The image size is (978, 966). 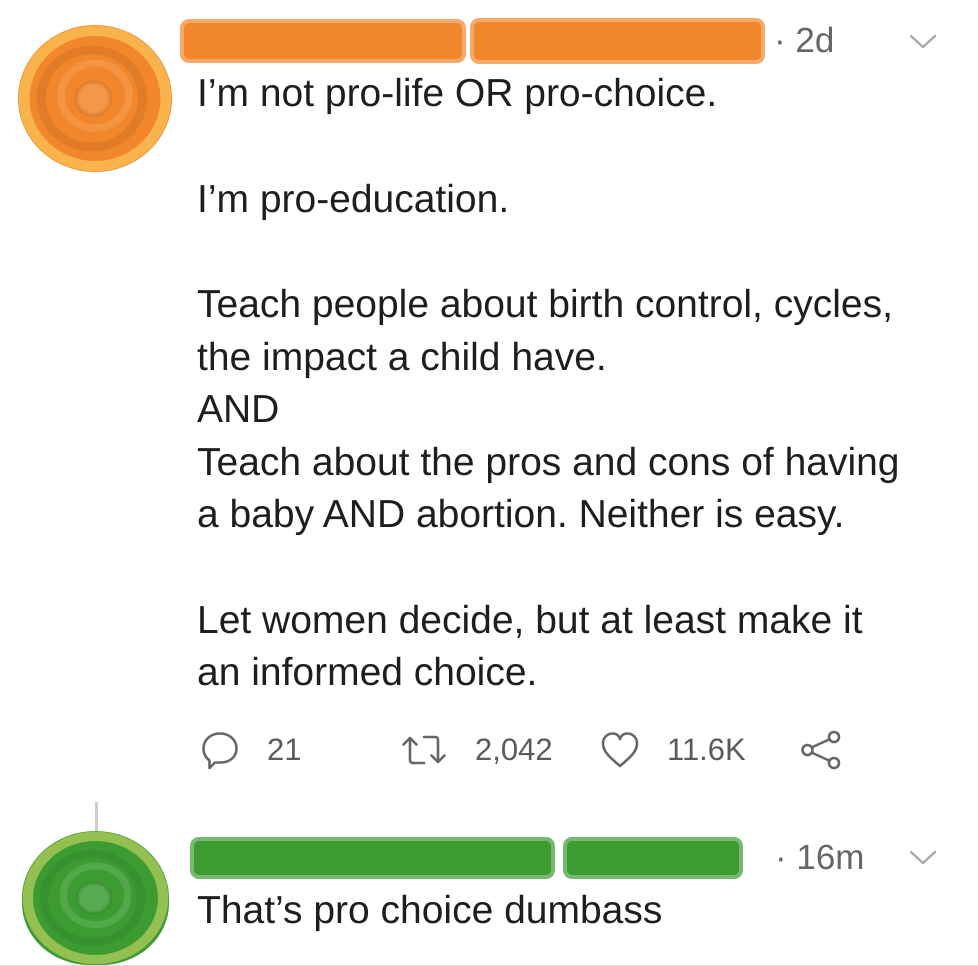 What do you see at coordinates (673, 750) in the screenshot?
I see `like-button: 11.6K` at bounding box center [673, 750].